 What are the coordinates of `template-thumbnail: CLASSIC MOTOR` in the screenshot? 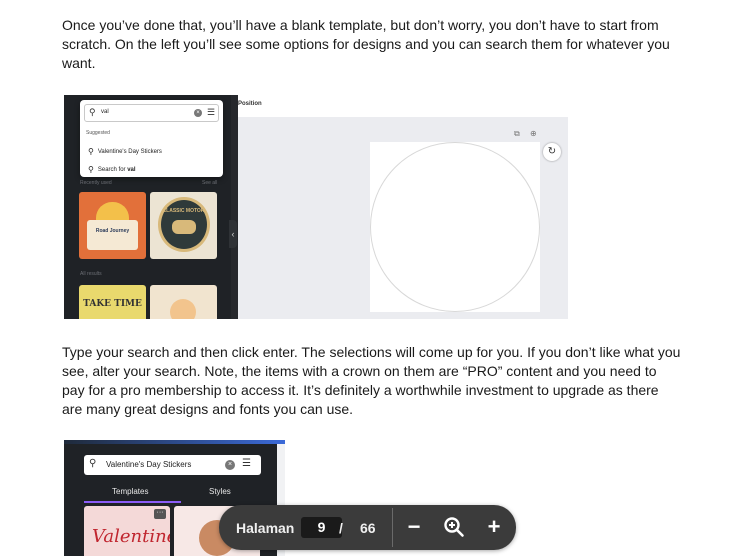 It's located at (183, 225).